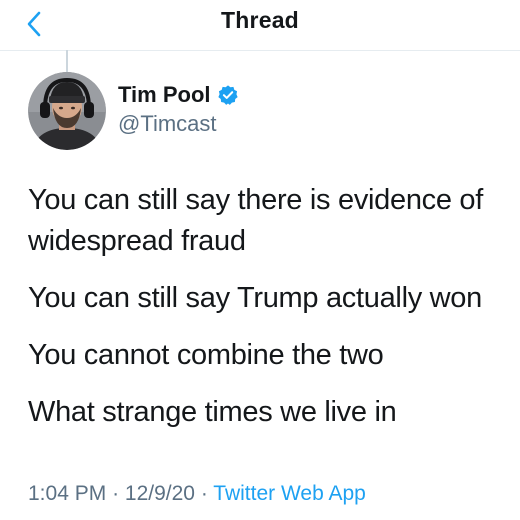  I want to click on avatar, so click(67, 111).